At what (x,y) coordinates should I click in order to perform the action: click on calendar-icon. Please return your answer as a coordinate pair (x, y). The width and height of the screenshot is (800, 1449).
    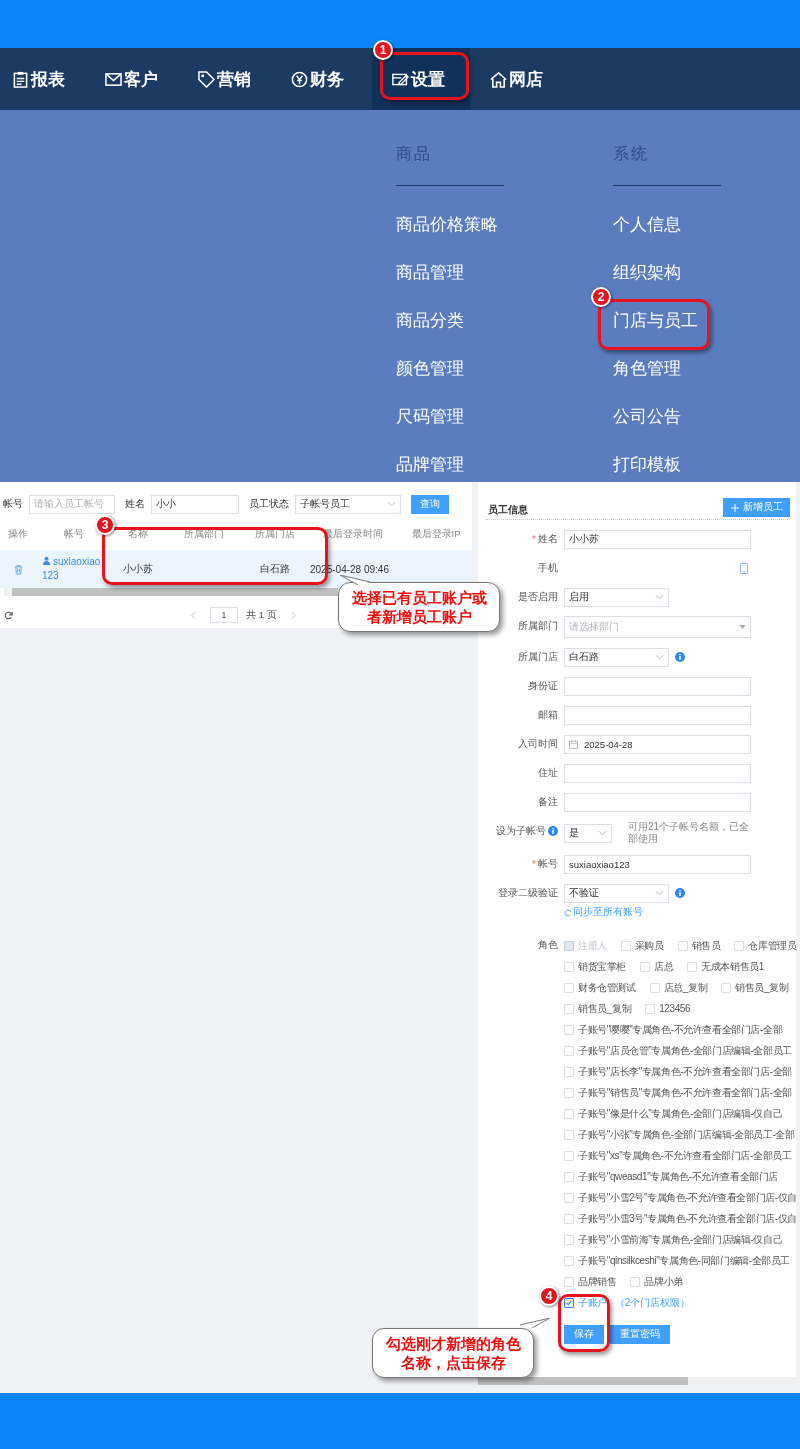
    Looking at the image, I should click on (573, 744).